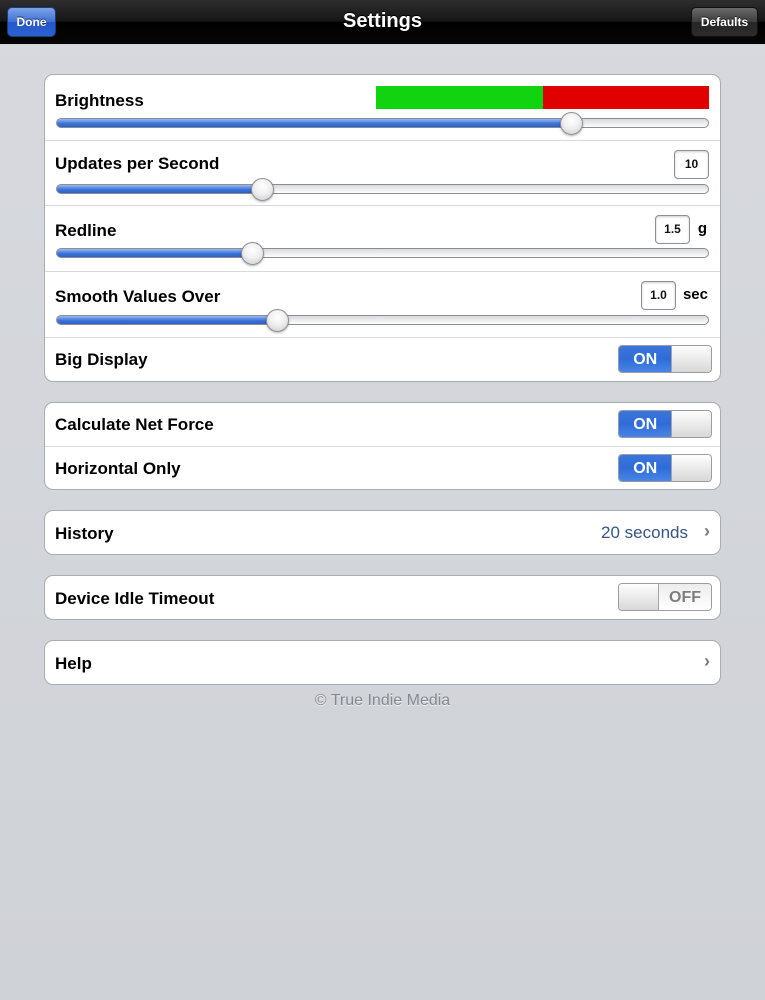 This screenshot has height=1000, width=765. I want to click on brightness-row: Brightness, so click(382, 108).